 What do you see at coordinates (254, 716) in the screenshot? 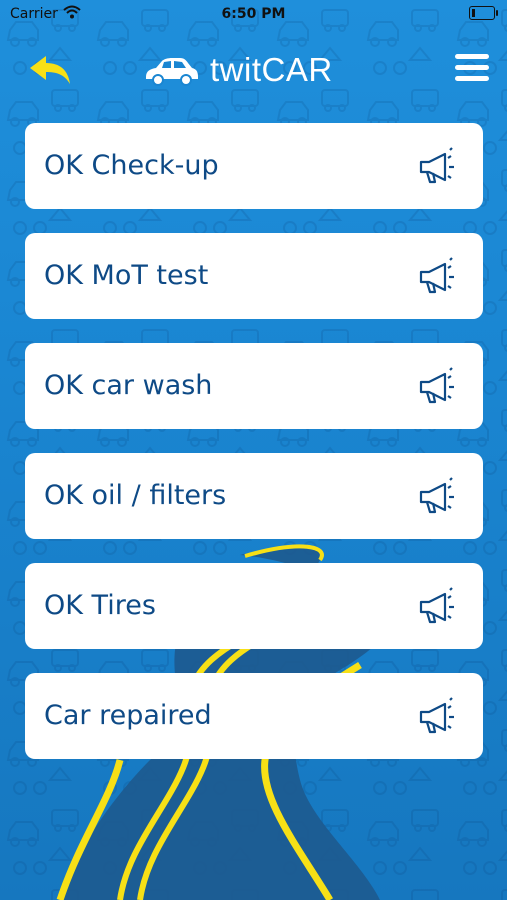
I see `status-item-car-repaired: Car repaired` at bounding box center [254, 716].